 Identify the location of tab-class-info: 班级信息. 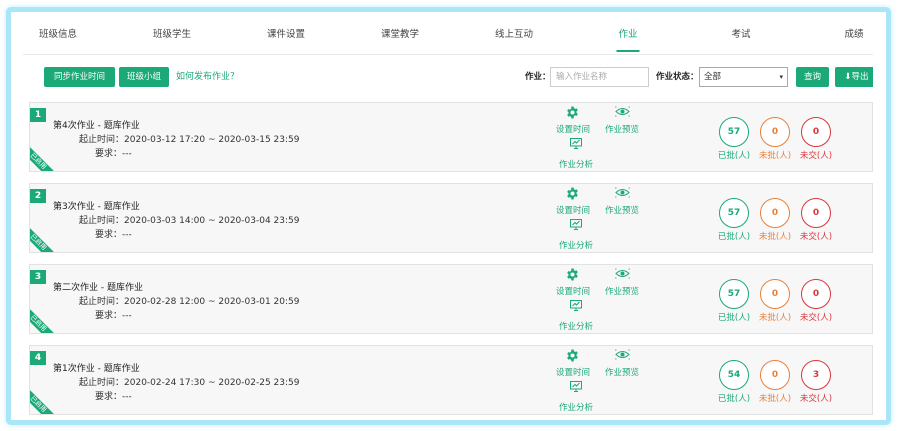
(58, 37).